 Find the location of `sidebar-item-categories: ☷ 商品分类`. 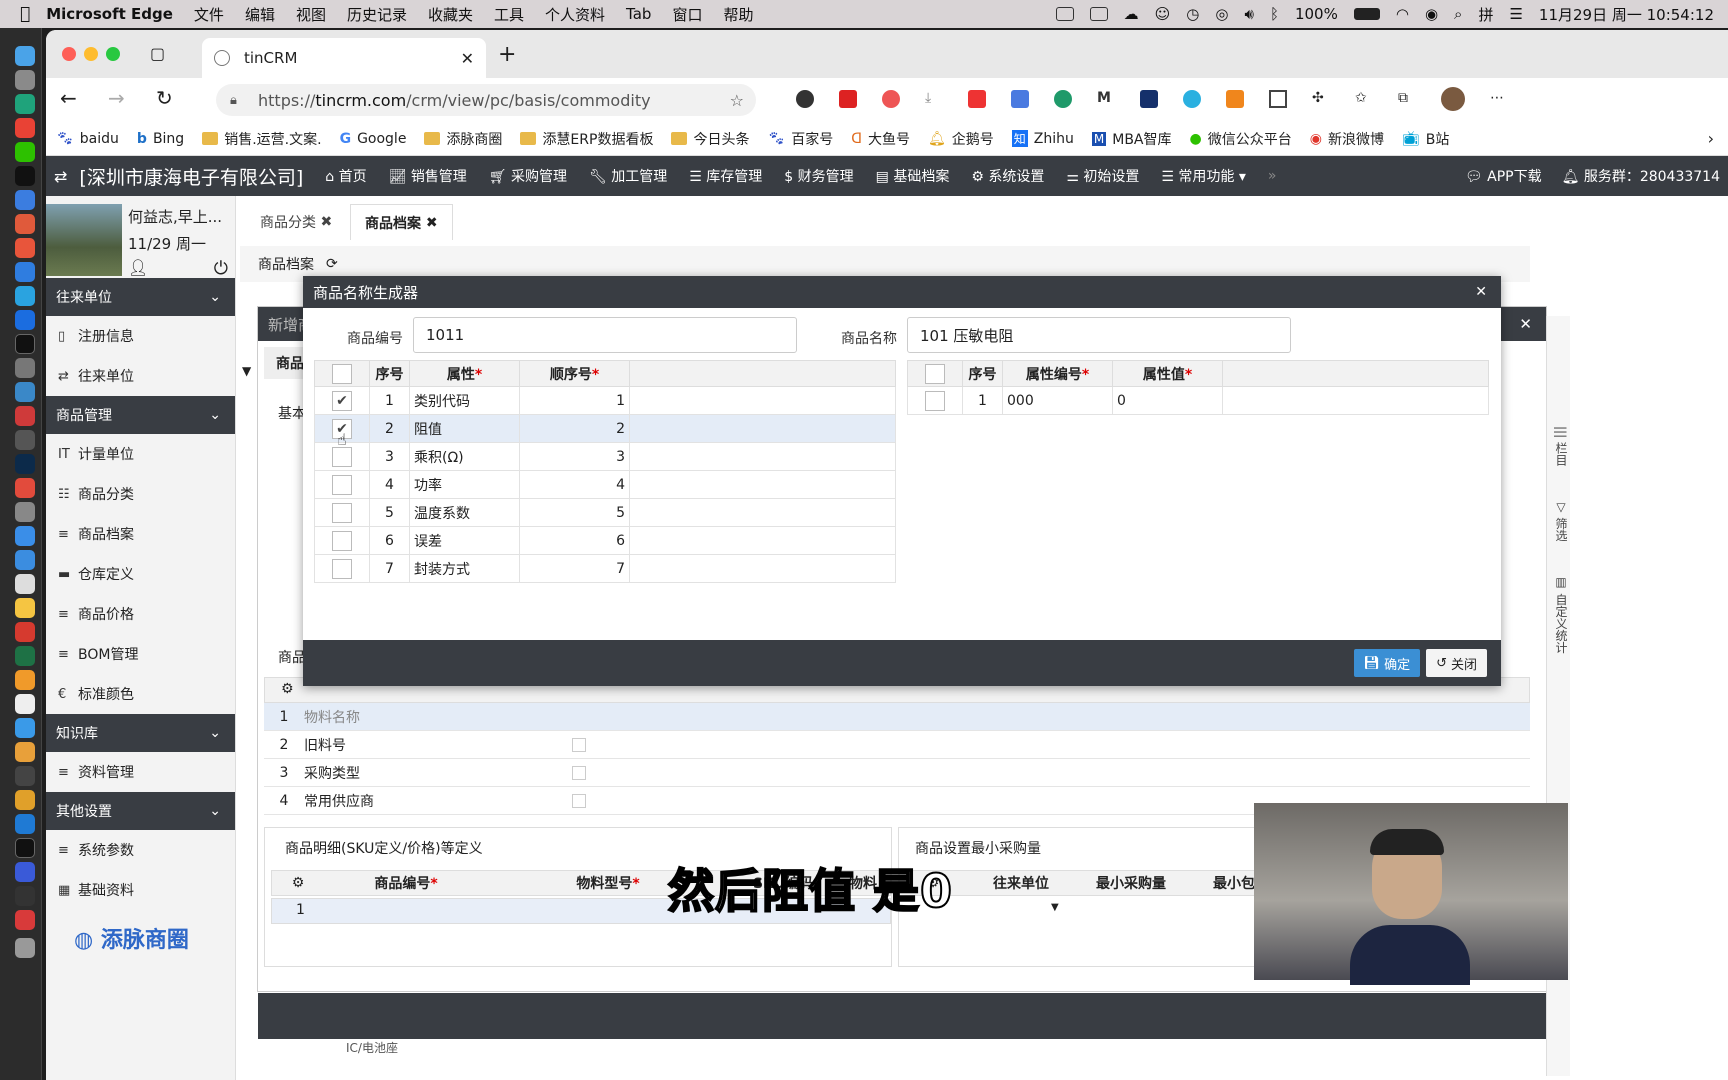

sidebar-item-categories: ☷ 商品分类 is located at coordinates (140, 494).